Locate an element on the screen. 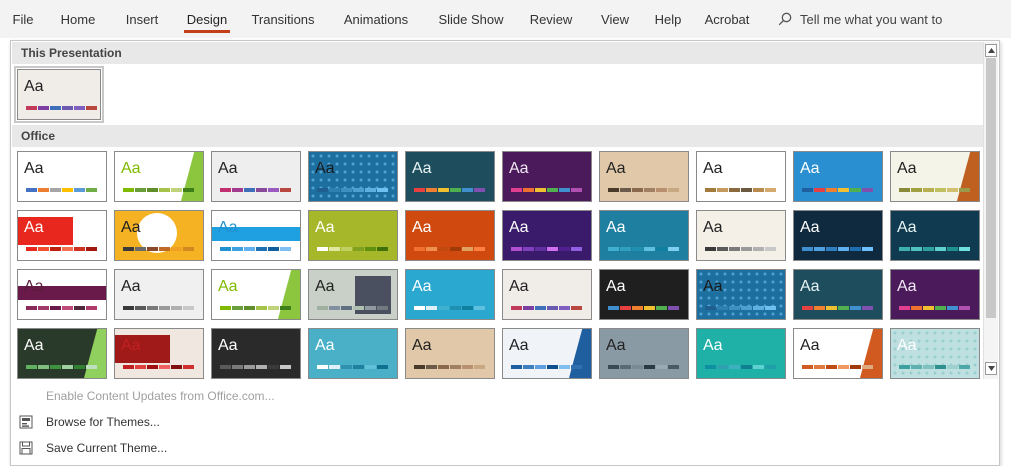  tell-me-search: Tell me what you want to is located at coordinates (860, 19).